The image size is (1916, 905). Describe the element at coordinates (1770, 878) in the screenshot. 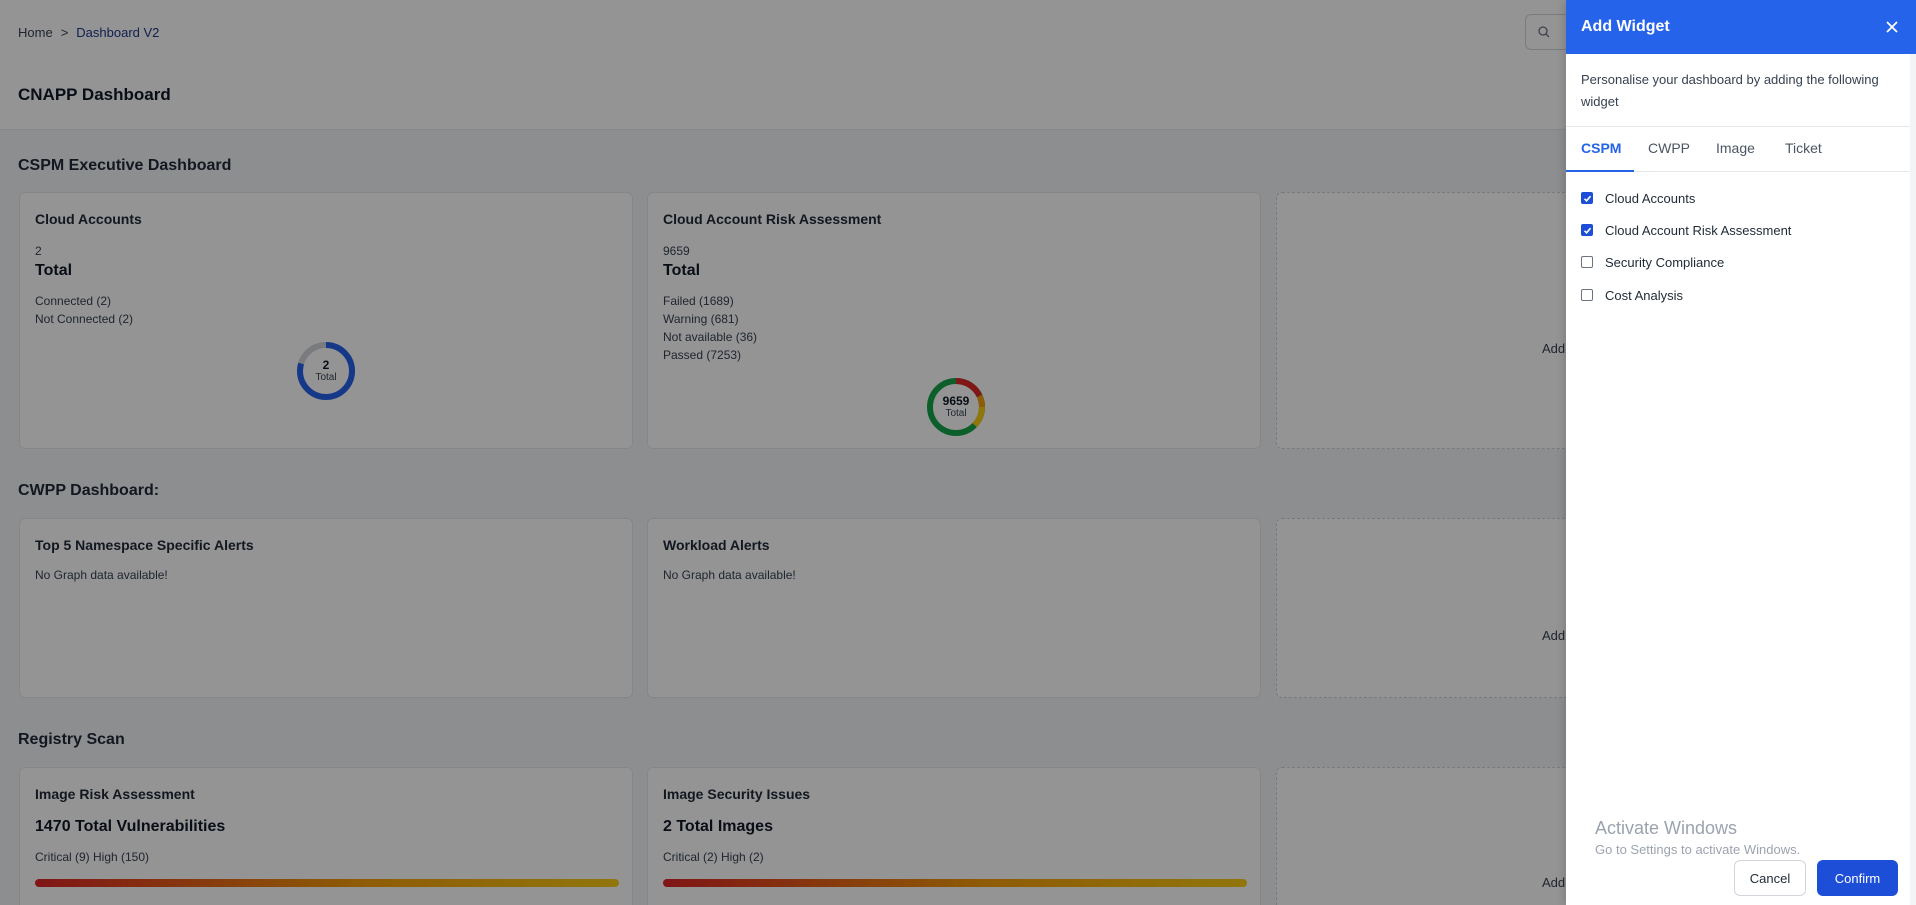

I see `cancel-button: Cancel` at that location.